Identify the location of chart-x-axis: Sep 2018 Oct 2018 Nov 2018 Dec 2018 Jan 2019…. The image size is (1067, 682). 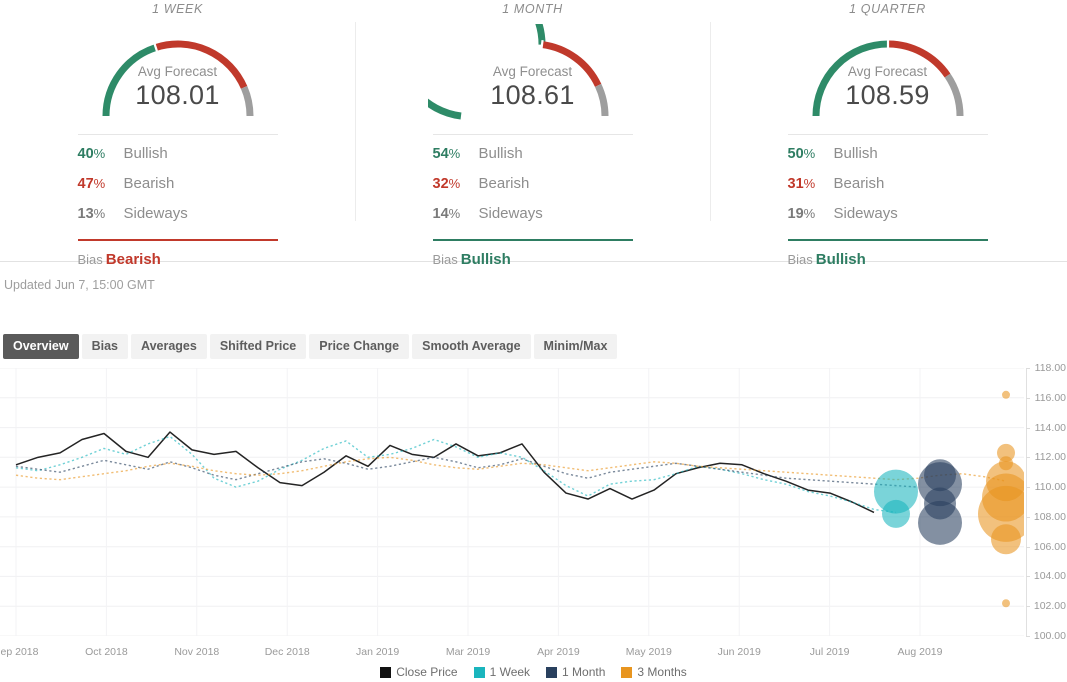
(512, 654).